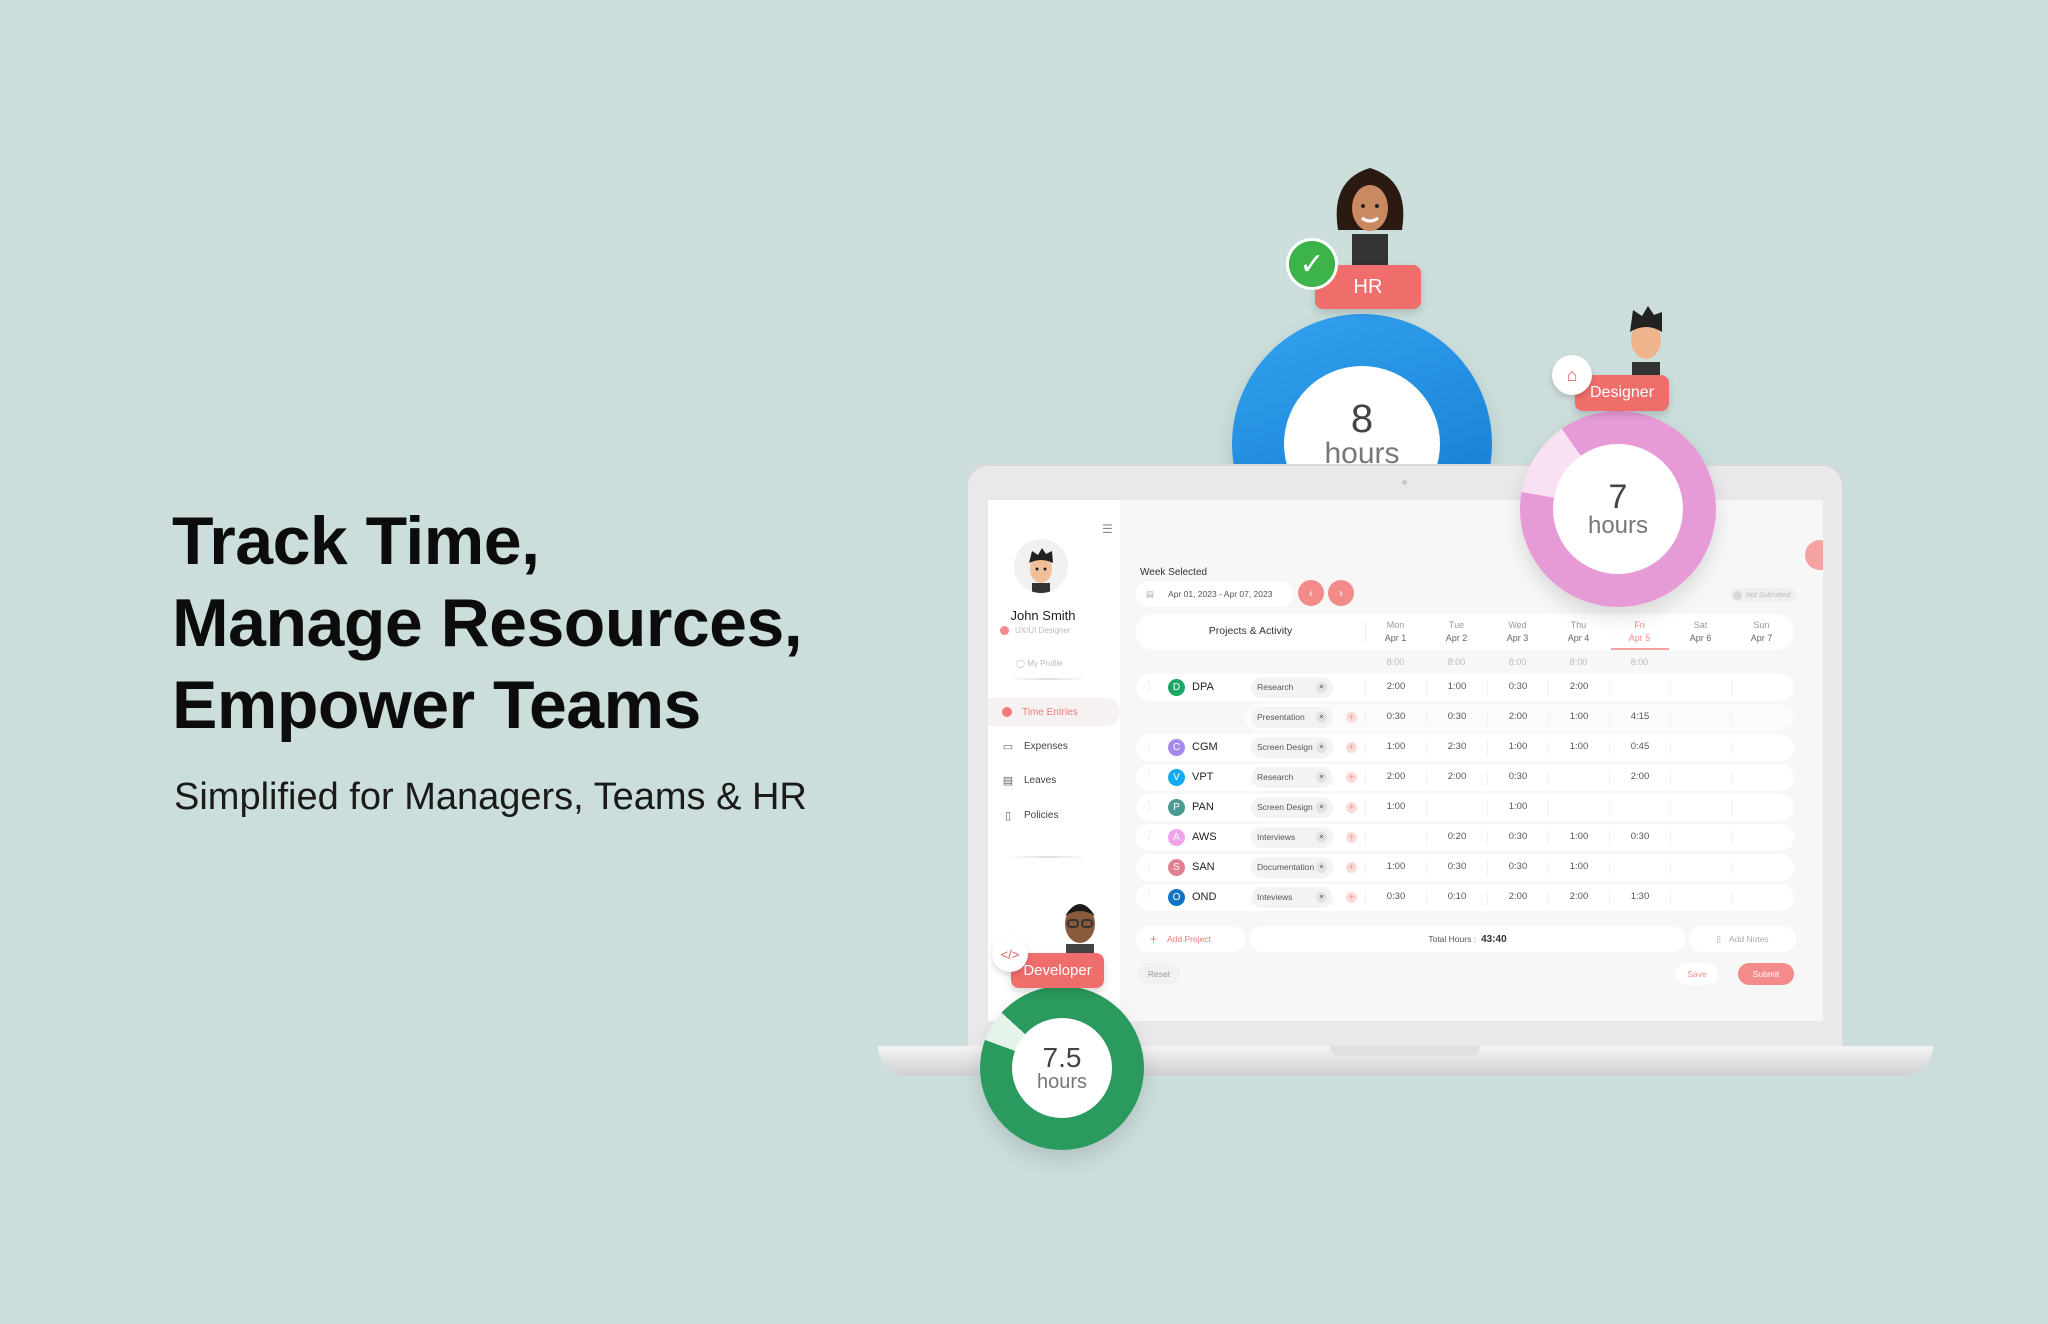 This screenshot has height=1324, width=2048. What do you see at coordinates (1311, 593) in the screenshot?
I see `prev-week-button: ‹` at bounding box center [1311, 593].